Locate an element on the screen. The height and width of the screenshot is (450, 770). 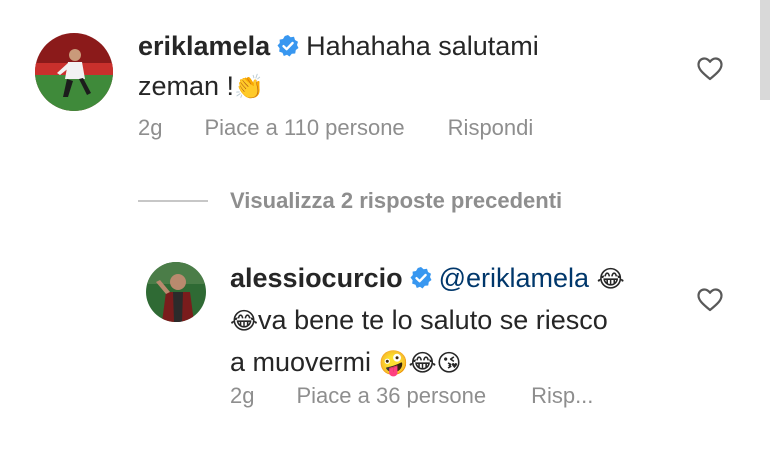
likes-count: Piace a 110 persone is located at coordinates (304, 128).